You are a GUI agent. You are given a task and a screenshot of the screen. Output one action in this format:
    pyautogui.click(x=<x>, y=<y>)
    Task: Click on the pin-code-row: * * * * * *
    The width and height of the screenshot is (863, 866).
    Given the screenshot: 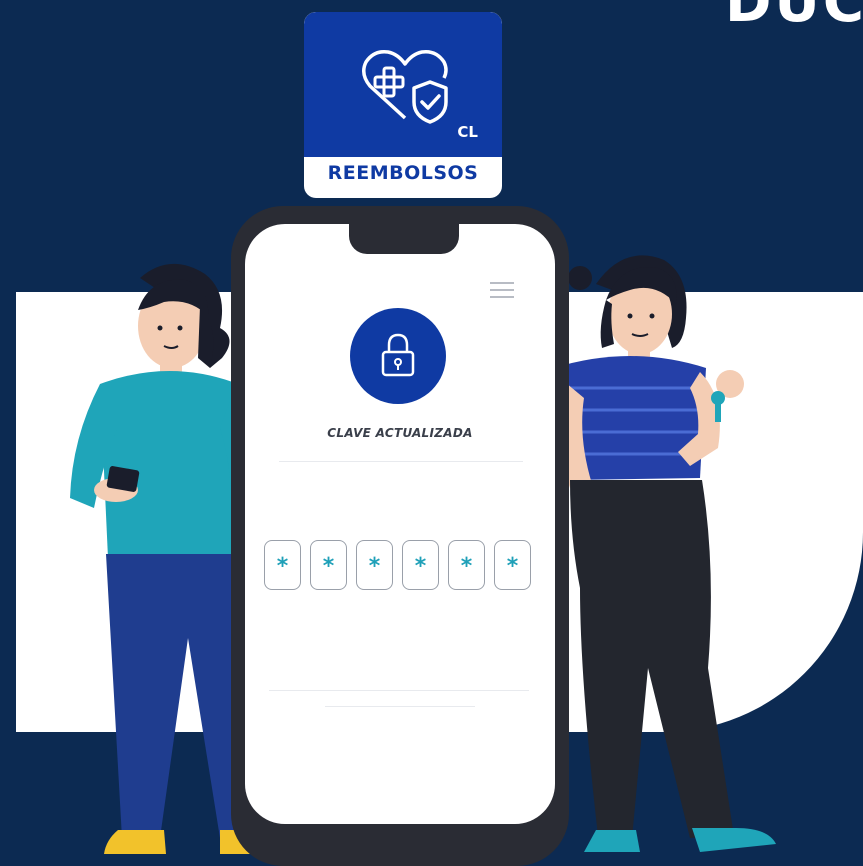 What is the action you would take?
    pyautogui.click(x=401, y=566)
    